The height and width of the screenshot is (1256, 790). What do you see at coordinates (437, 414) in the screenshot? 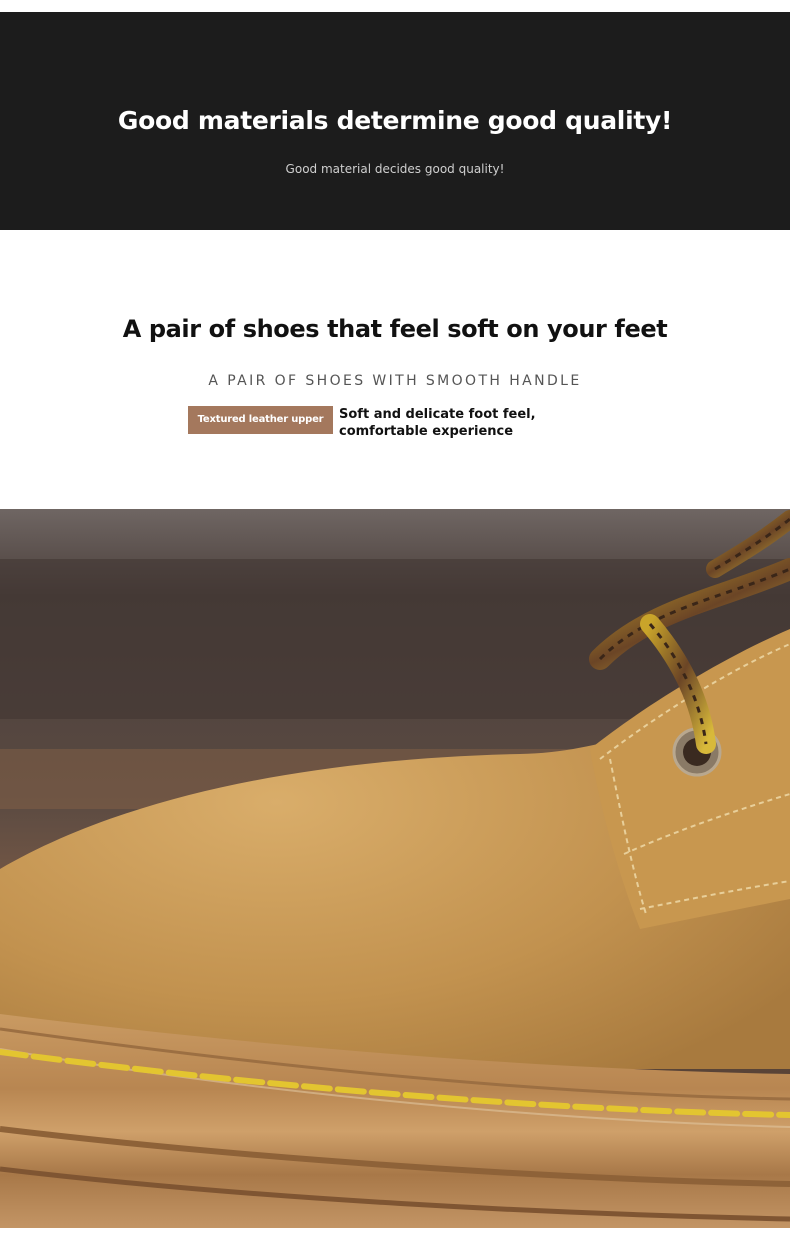
I see `feature-description-line1: Soft and delicate foot feel,` at bounding box center [437, 414].